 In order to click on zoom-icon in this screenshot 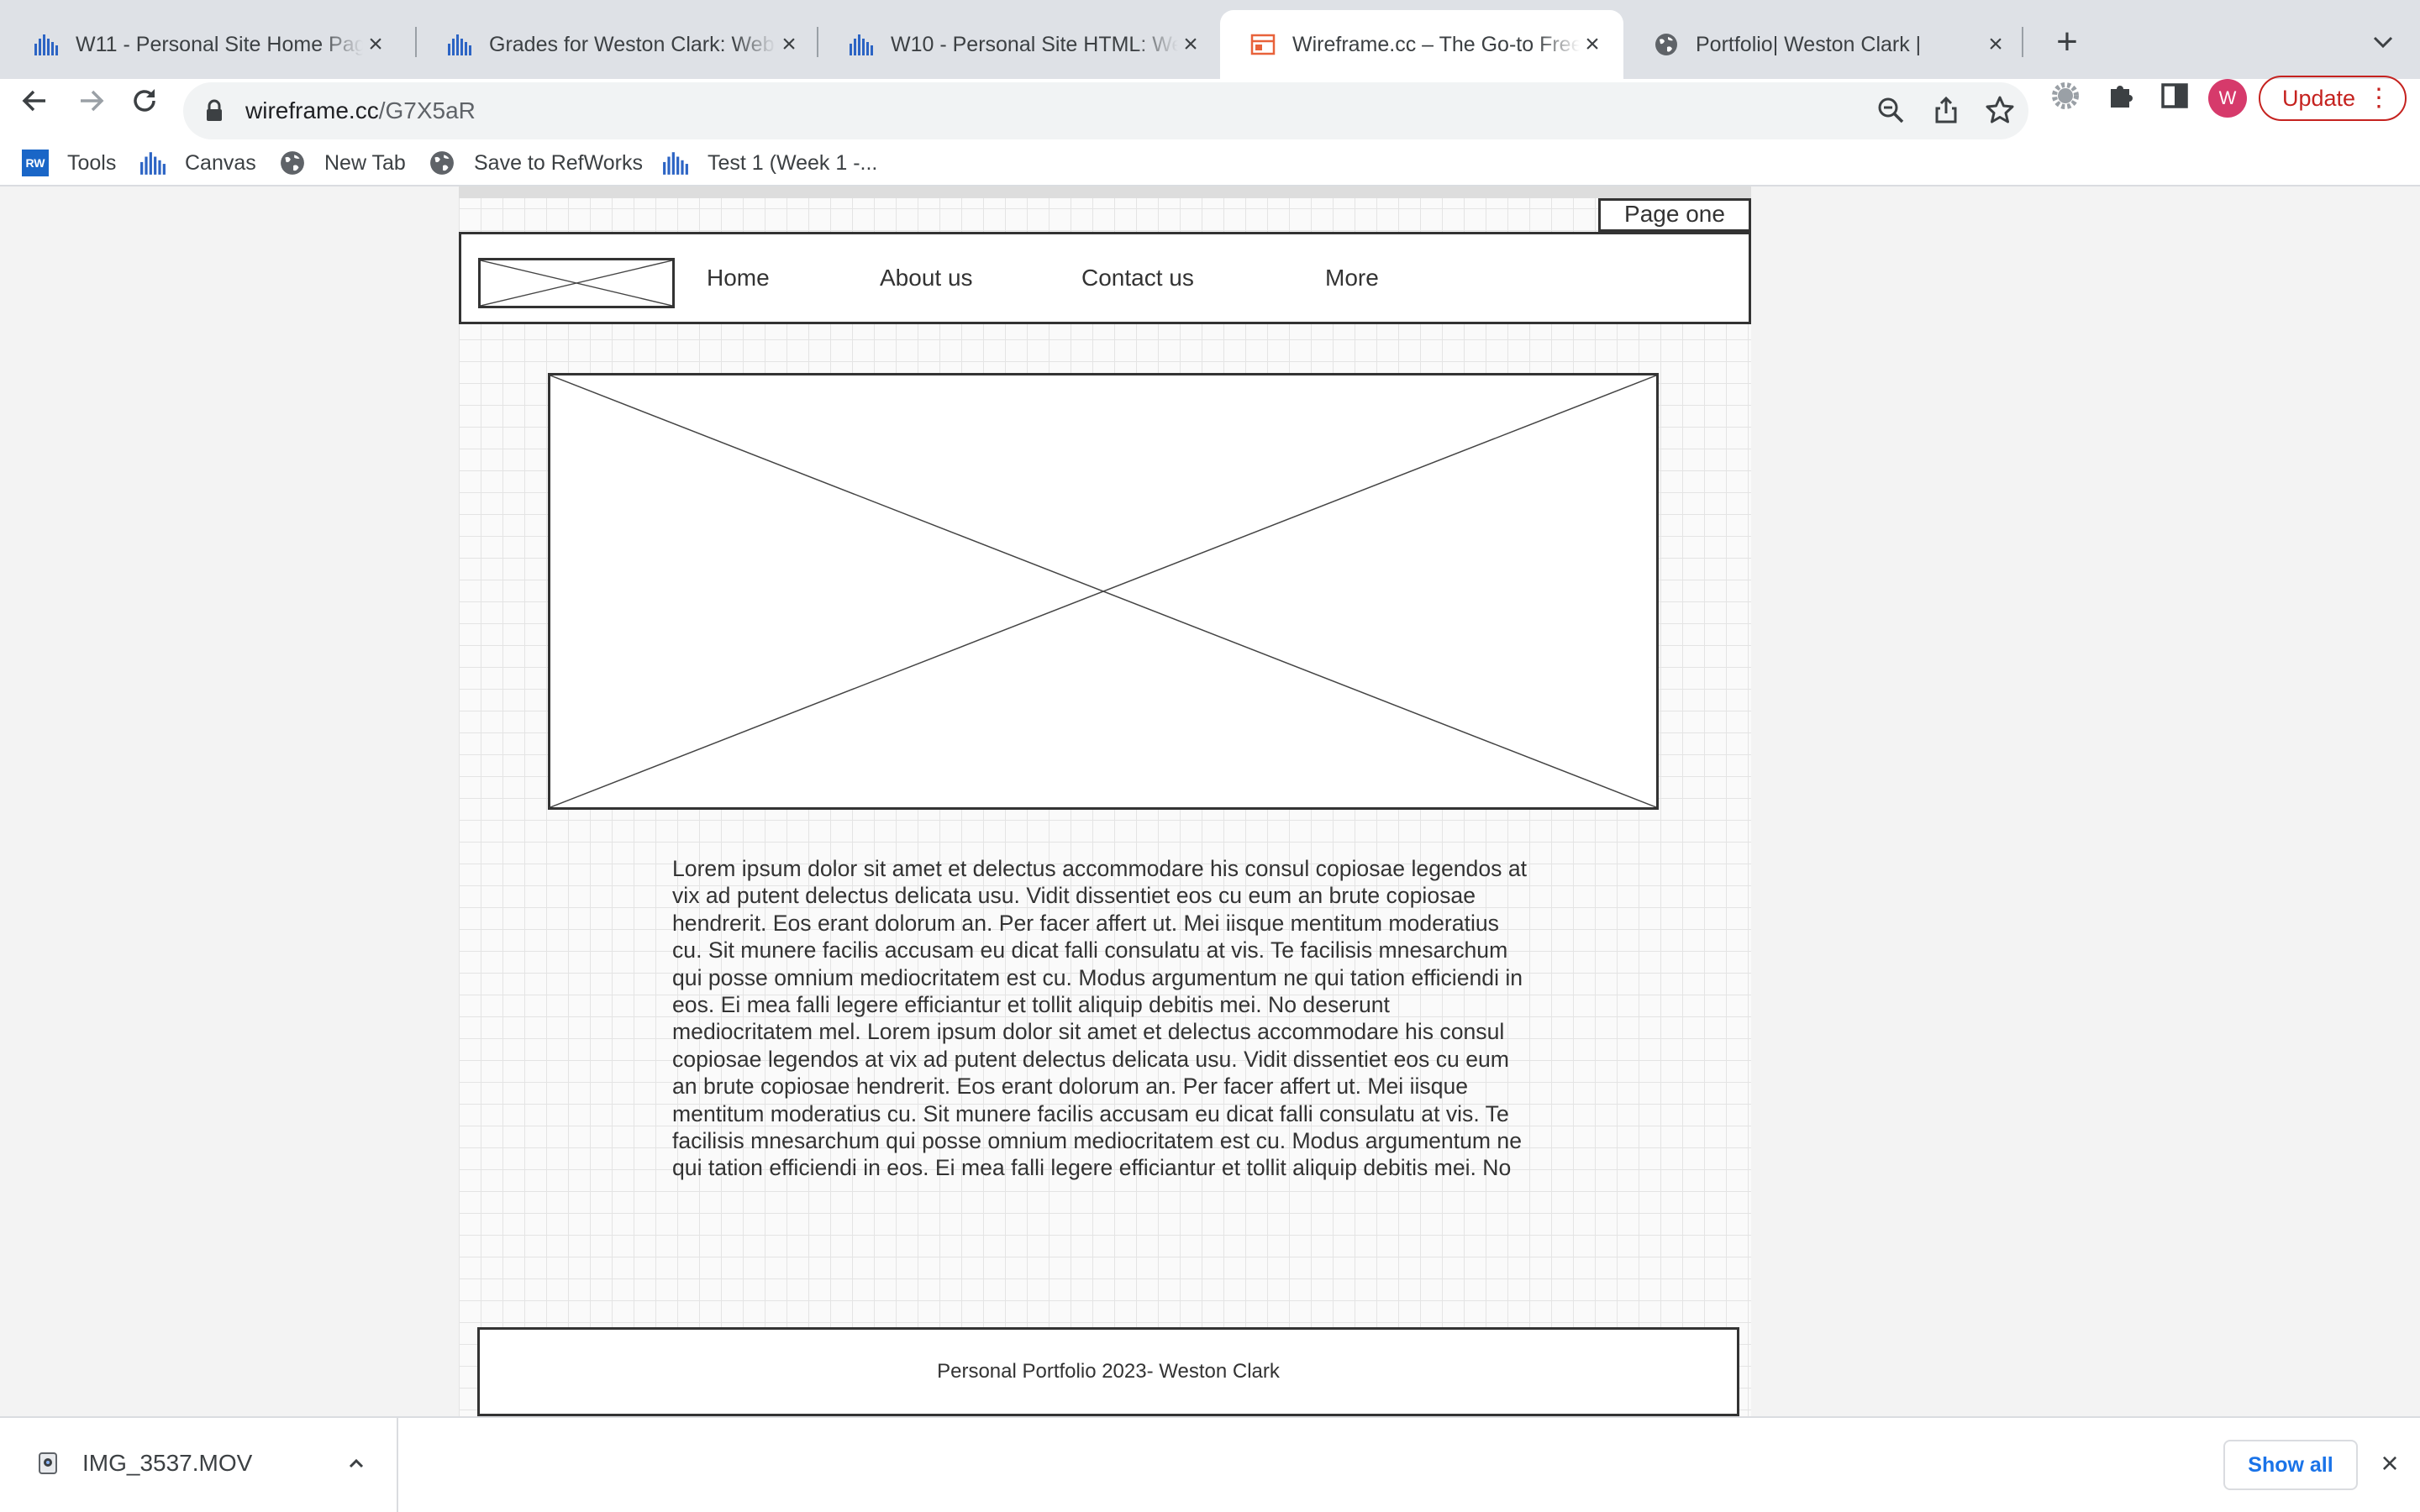, I will do `click(1890, 110)`.